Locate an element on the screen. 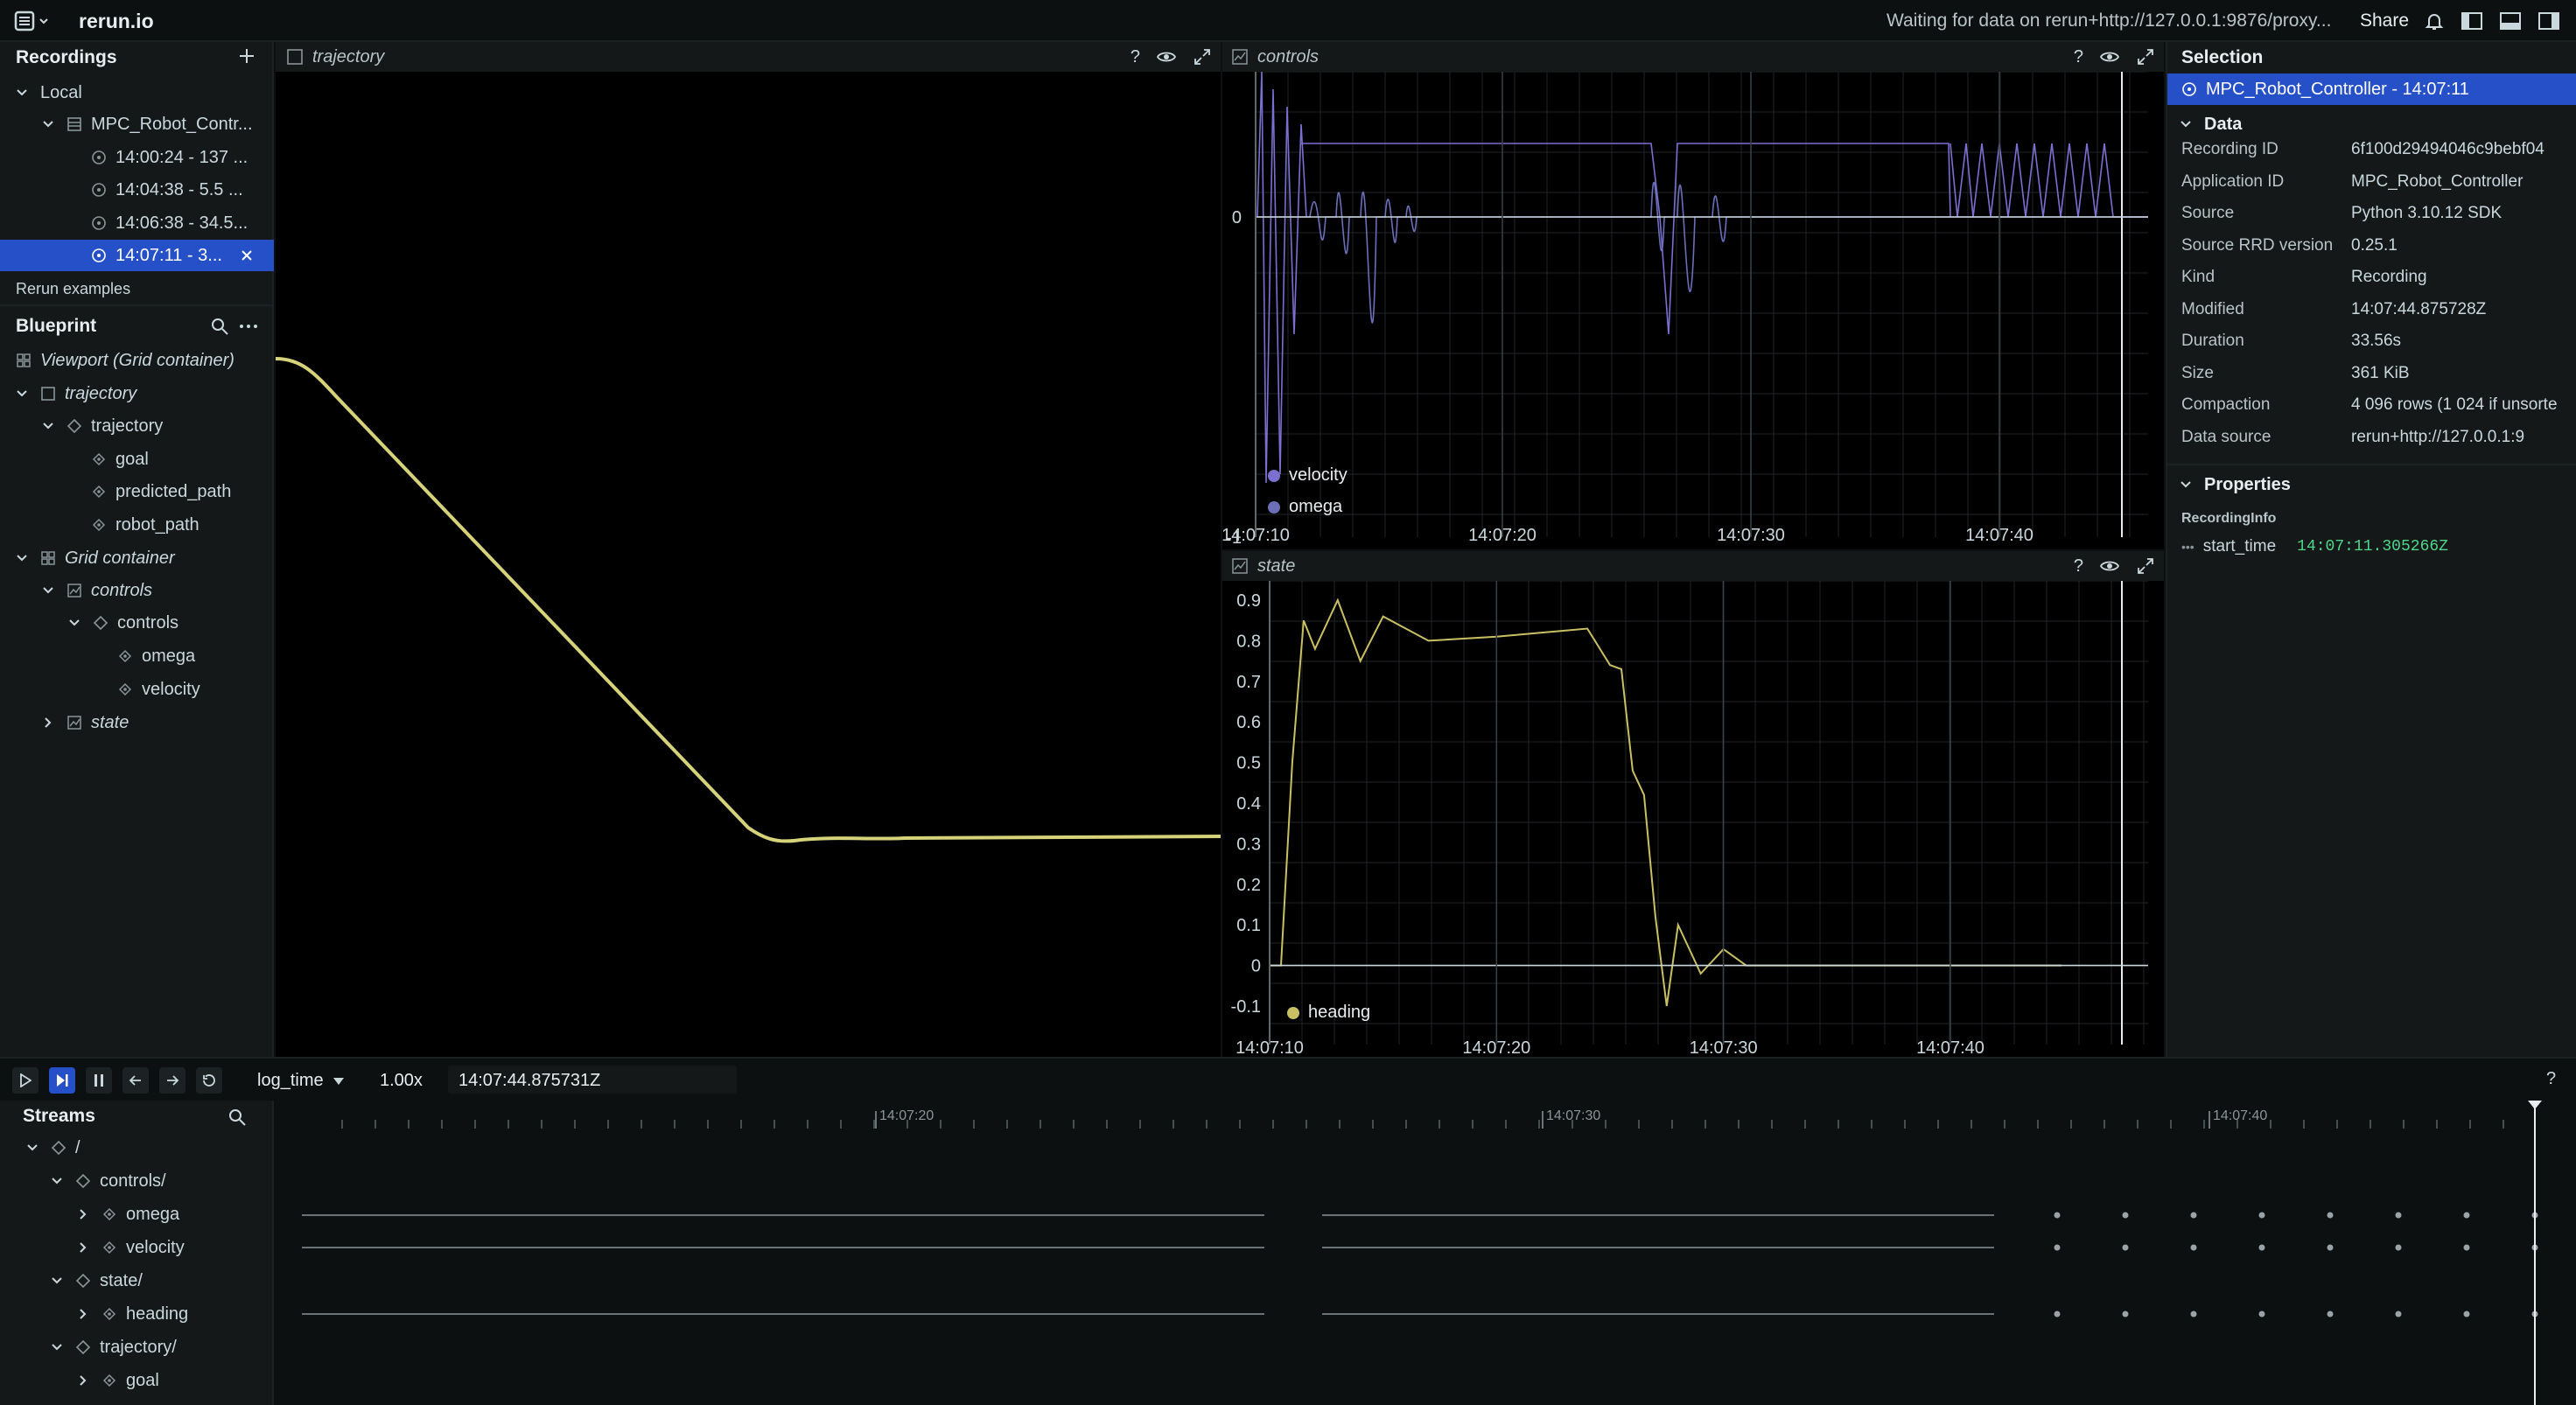 The image size is (2576, 1405). property-row: Source Python 3.10.12 SDK is located at coordinates (2341, 213).